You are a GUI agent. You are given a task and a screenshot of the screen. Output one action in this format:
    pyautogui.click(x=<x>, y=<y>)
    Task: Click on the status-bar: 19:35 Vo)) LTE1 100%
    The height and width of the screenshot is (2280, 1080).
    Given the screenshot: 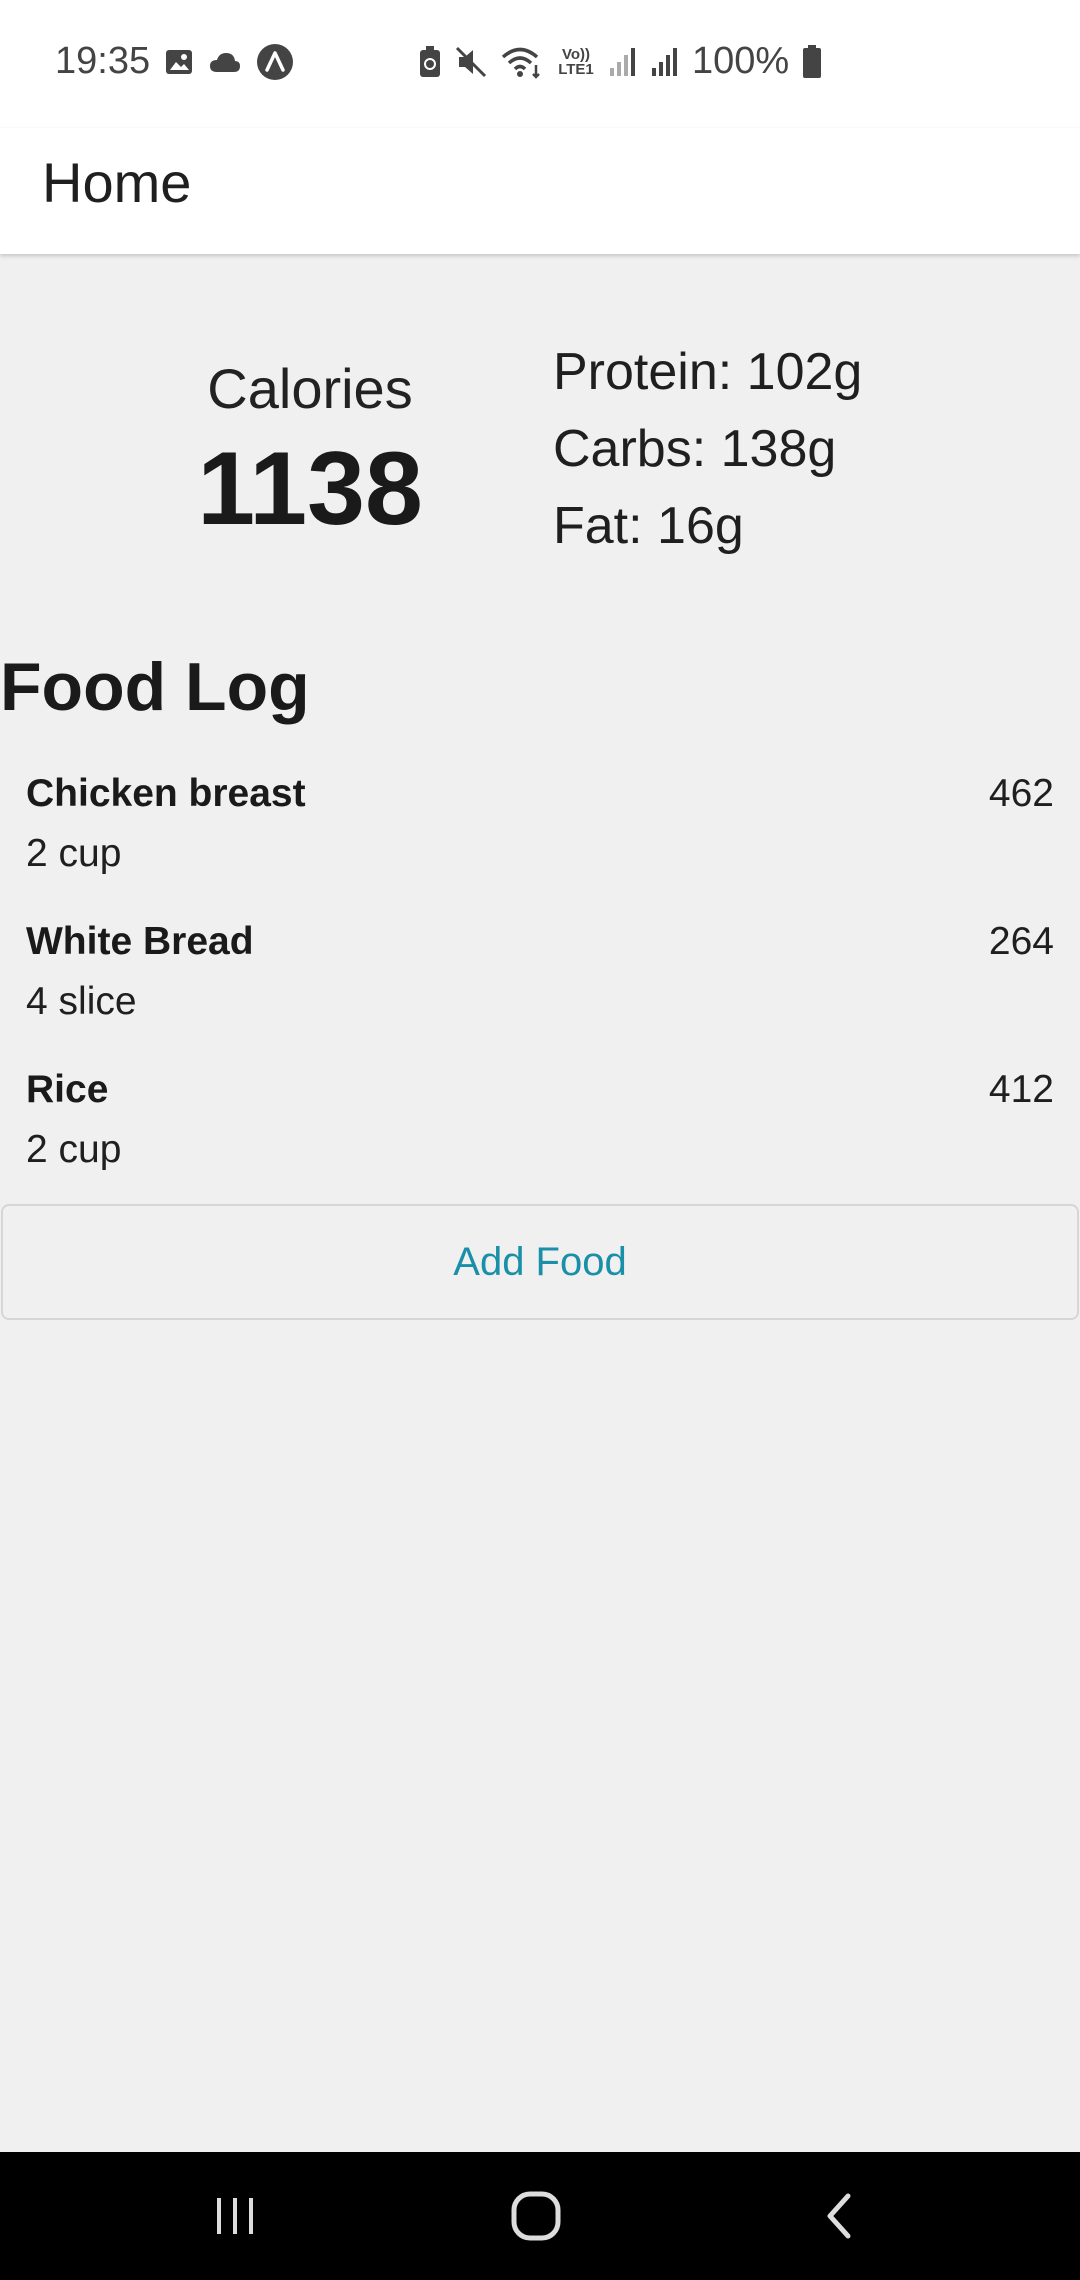 What is the action you would take?
    pyautogui.click(x=540, y=64)
    